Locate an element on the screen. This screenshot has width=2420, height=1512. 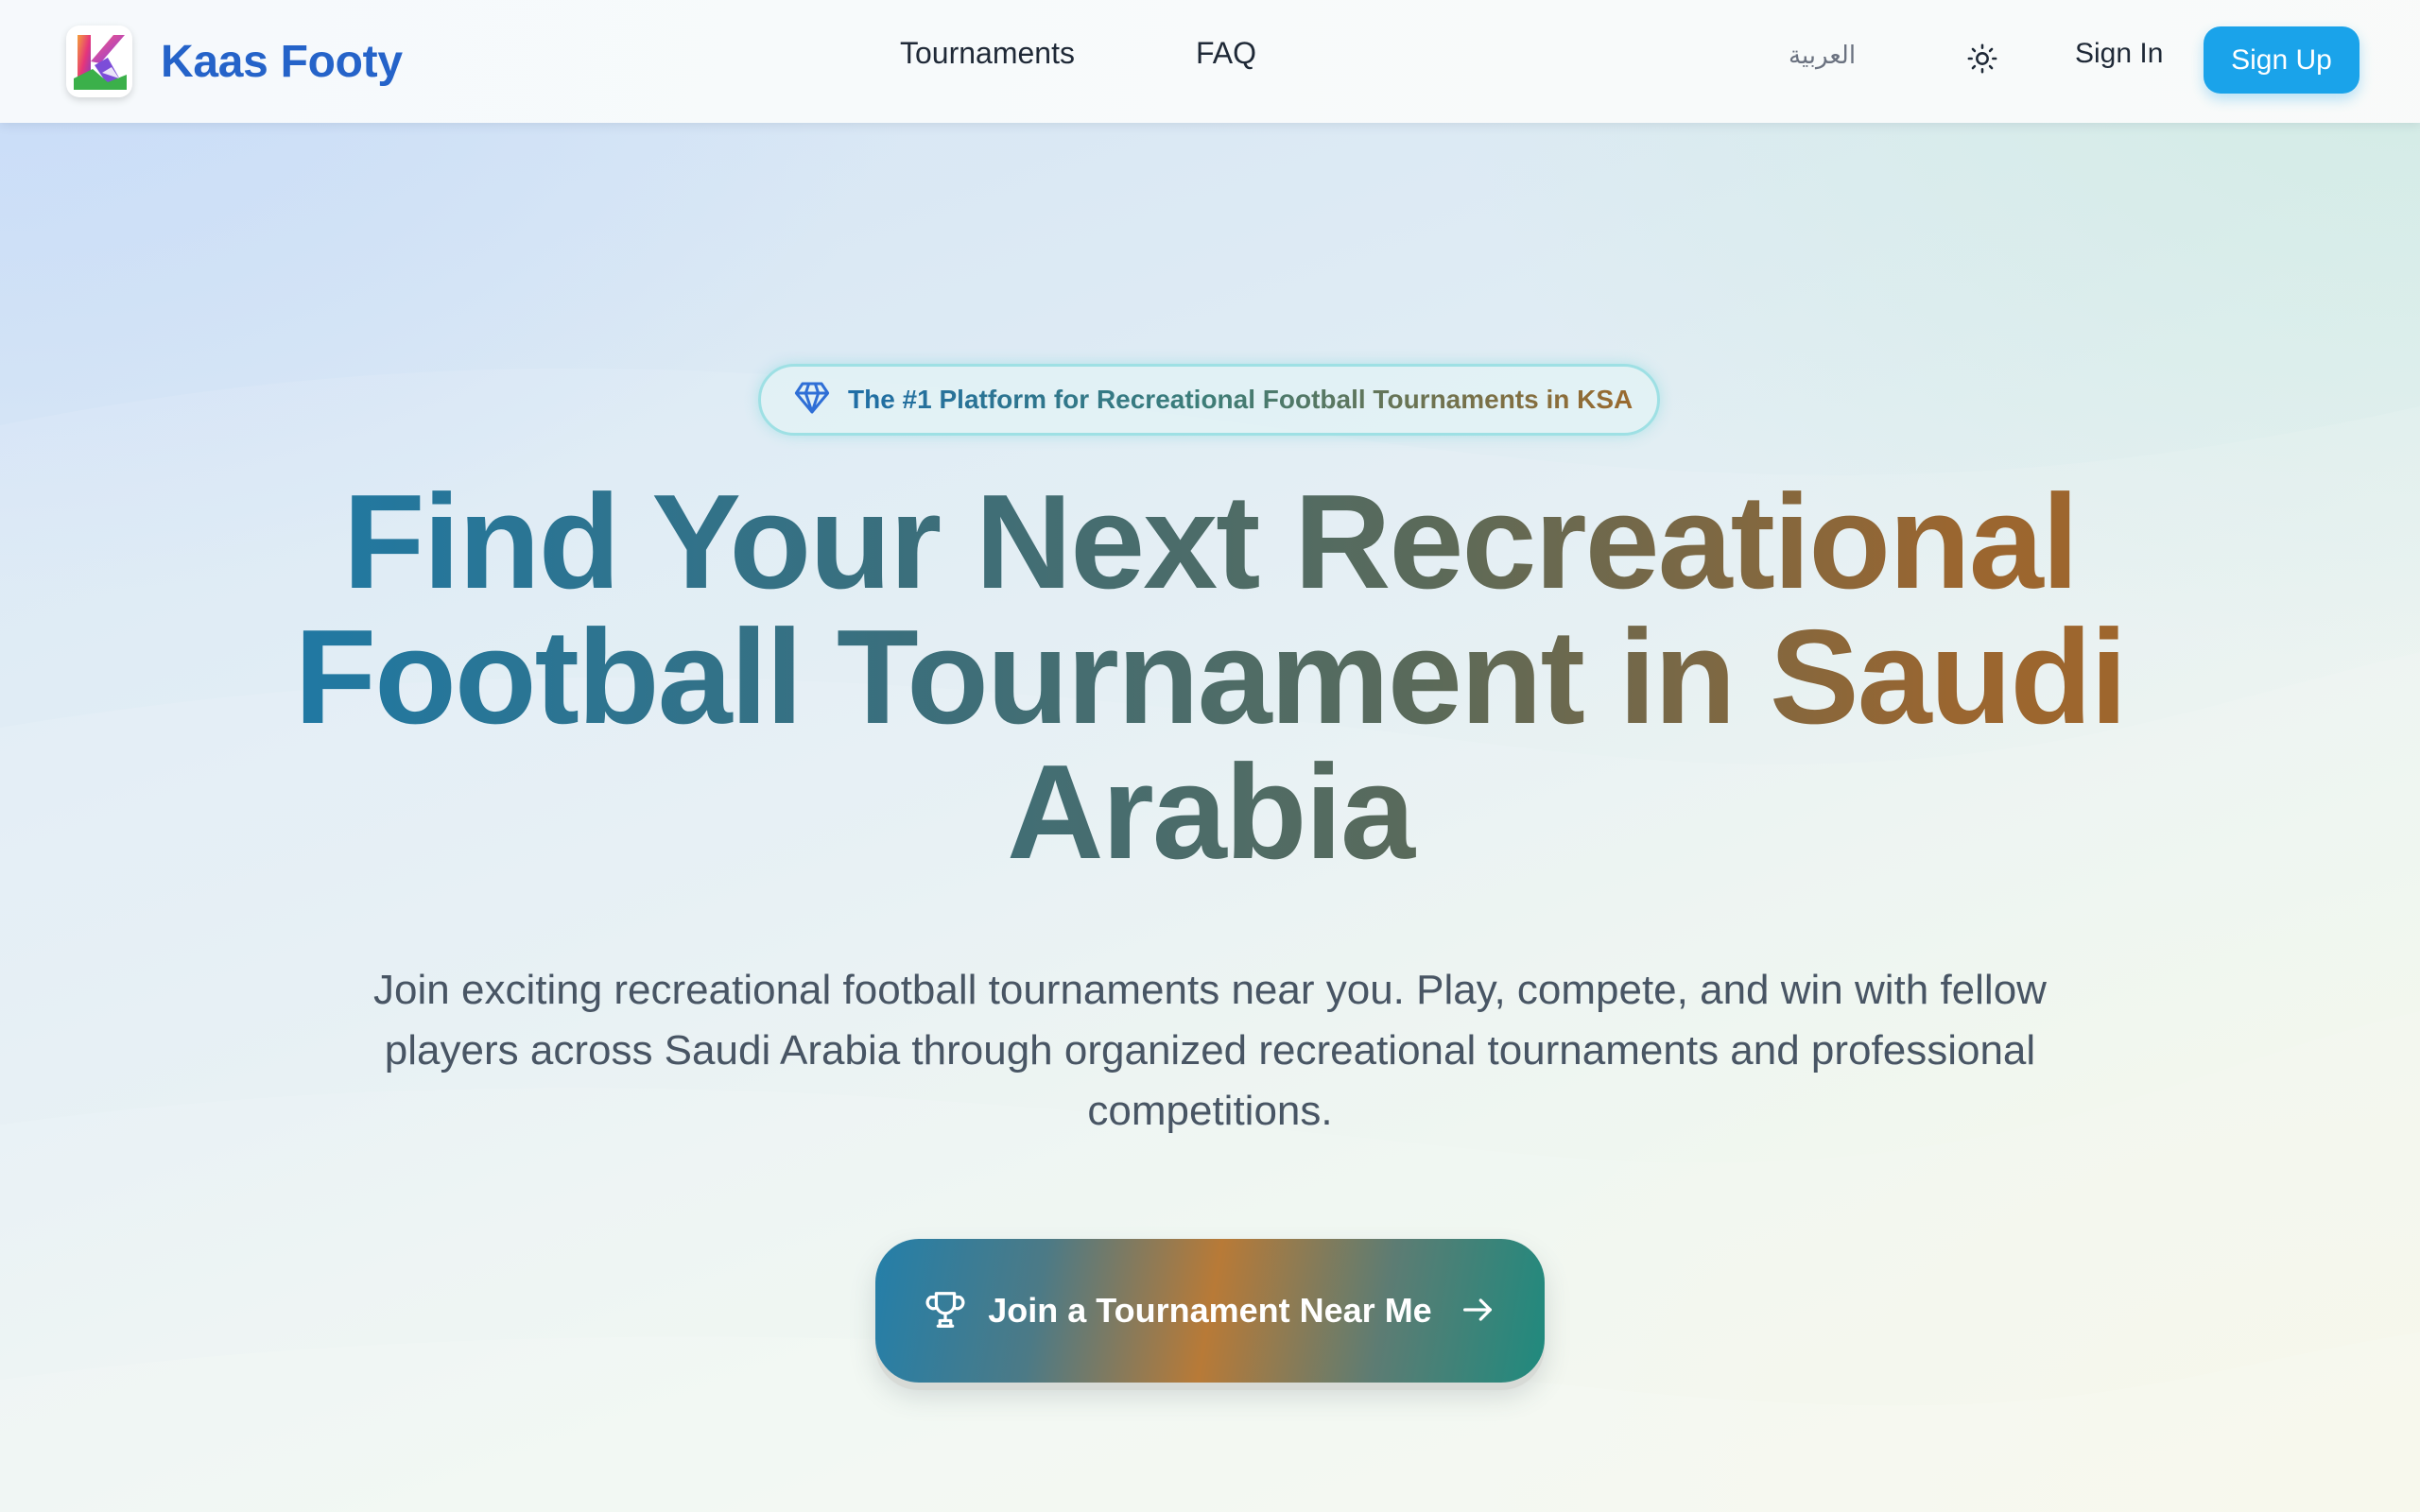
hero-headline-line-2: Football Tournament in Saudi is located at coordinates (1210, 677).